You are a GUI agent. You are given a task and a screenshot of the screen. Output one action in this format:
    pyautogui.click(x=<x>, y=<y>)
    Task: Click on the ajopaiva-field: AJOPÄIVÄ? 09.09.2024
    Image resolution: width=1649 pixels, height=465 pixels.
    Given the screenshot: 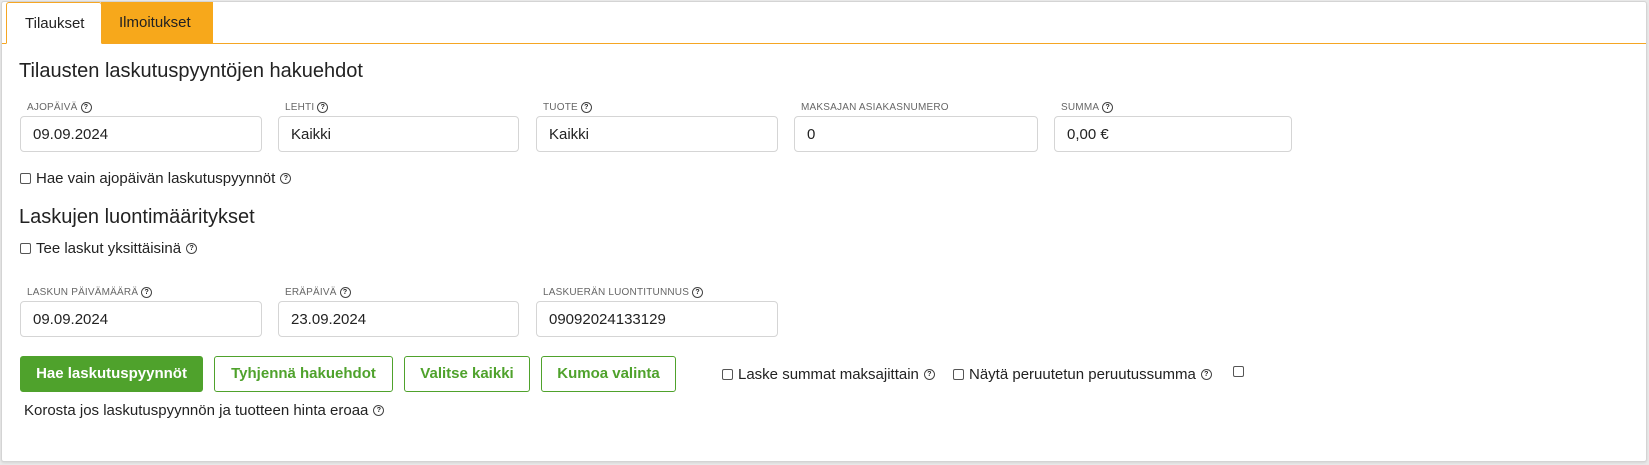 What is the action you would take?
    pyautogui.click(x=141, y=127)
    